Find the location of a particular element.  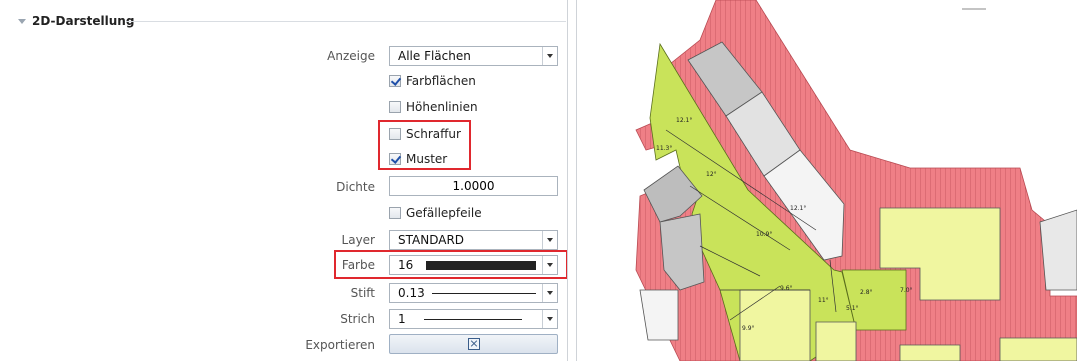

exportieren-button is located at coordinates (473, 344).